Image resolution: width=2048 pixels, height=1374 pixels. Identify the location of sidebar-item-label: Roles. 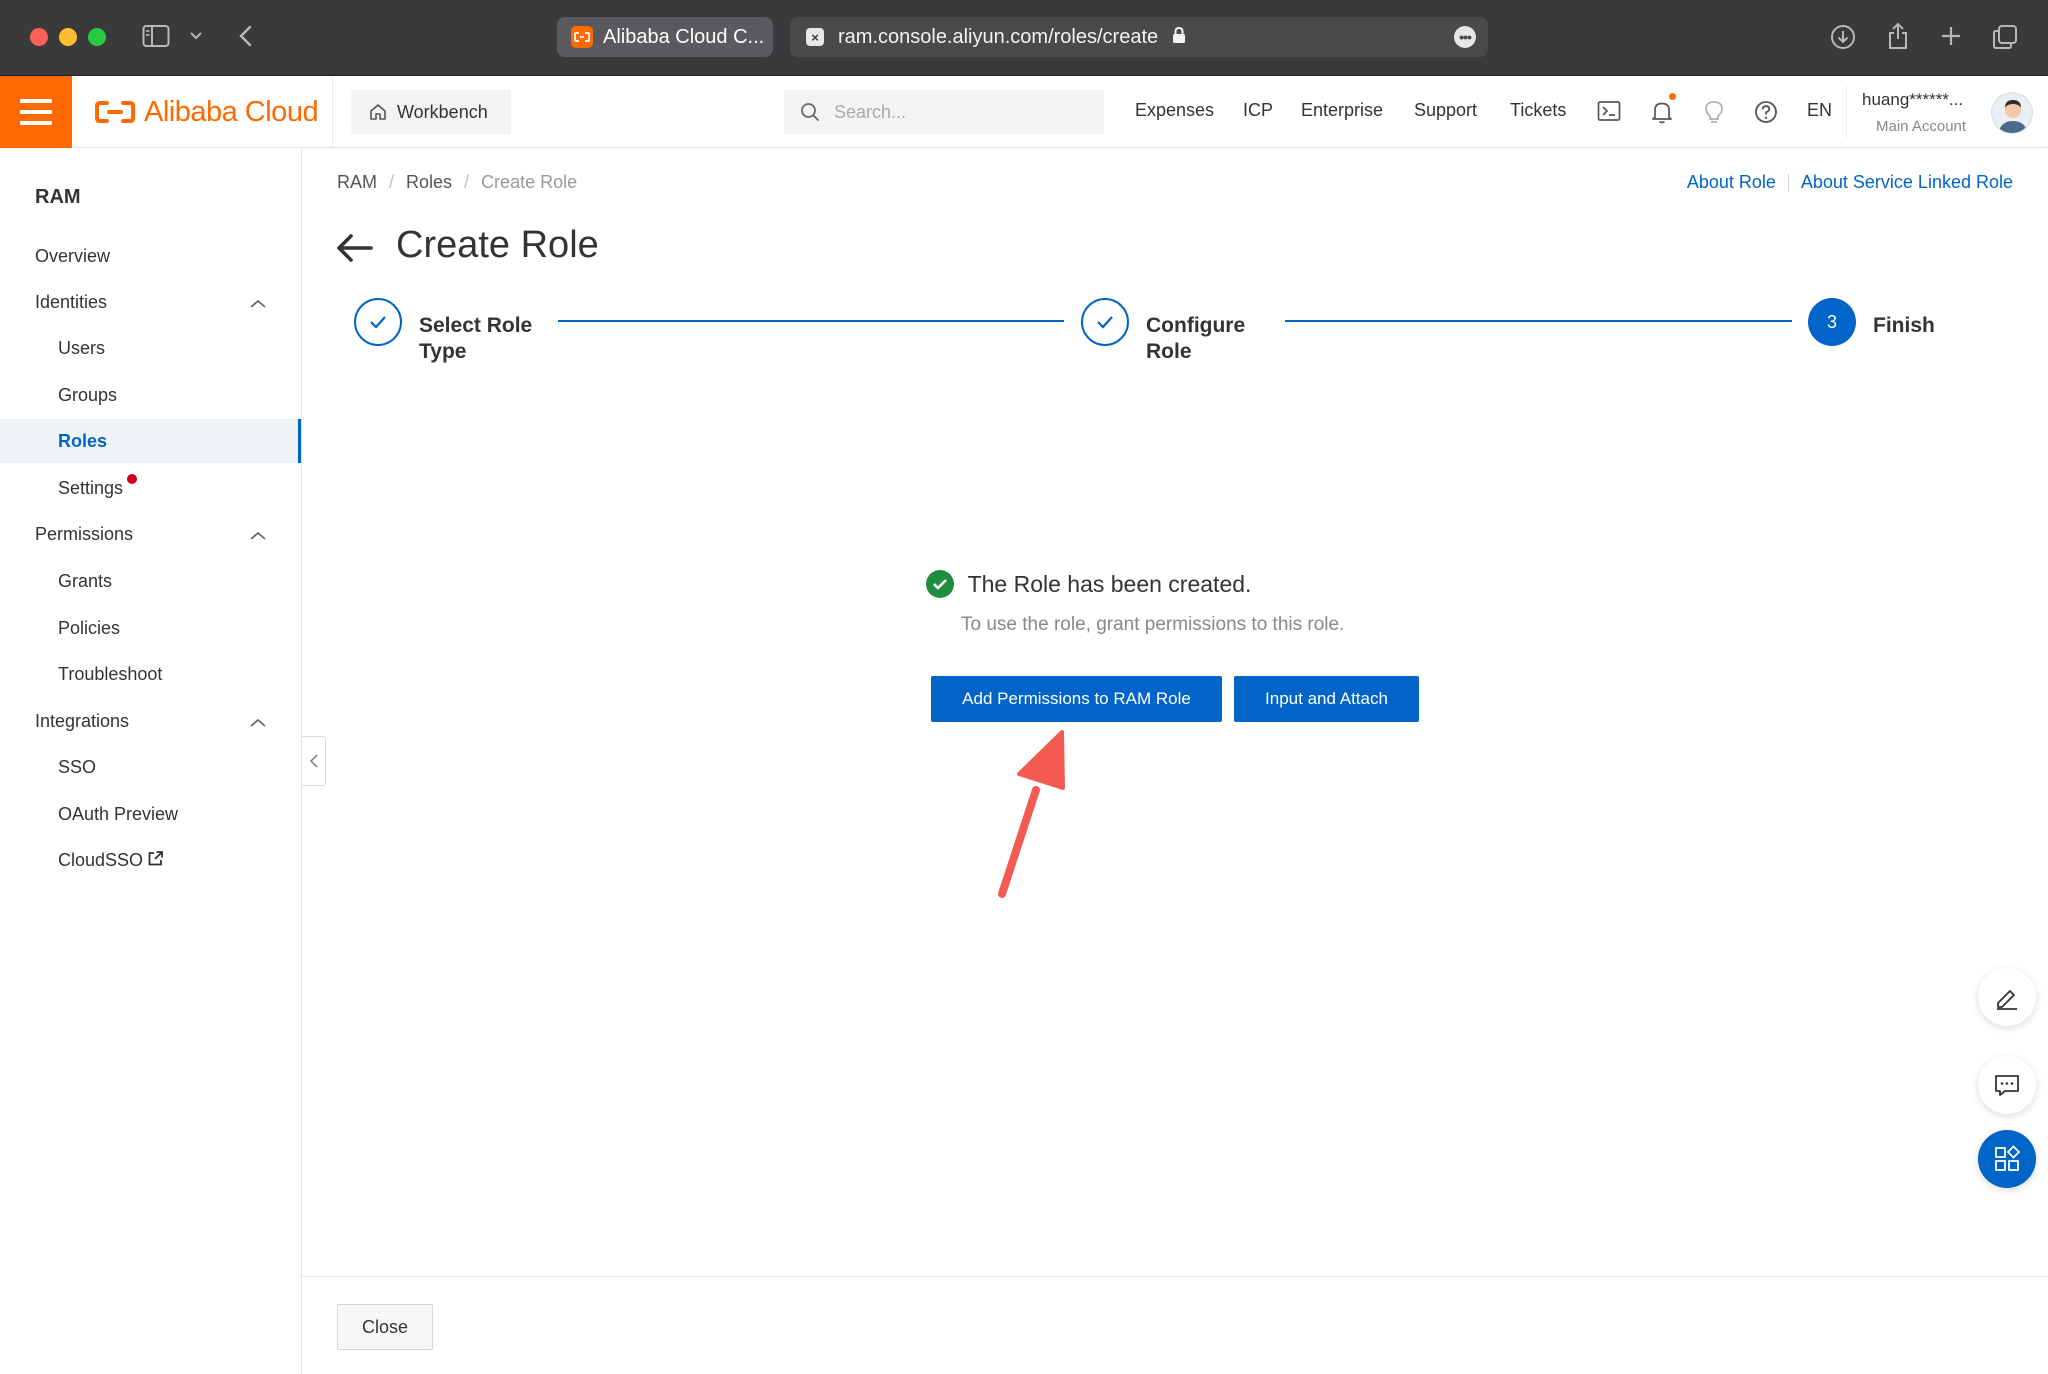
(83, 440).